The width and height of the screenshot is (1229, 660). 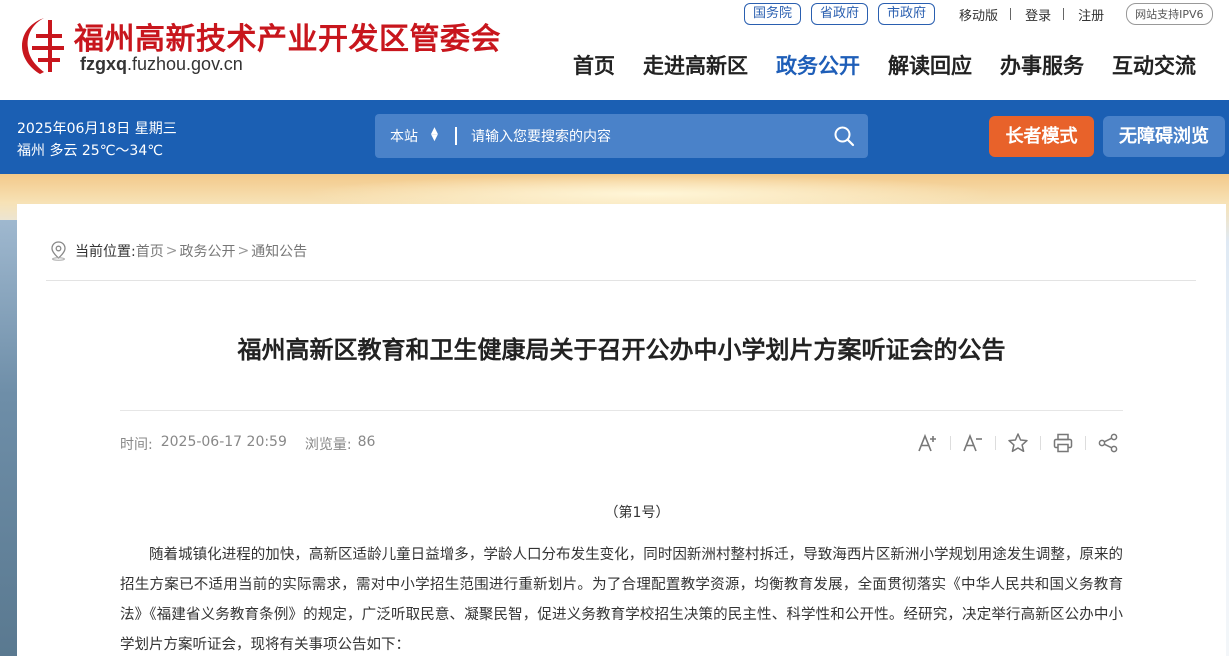 I want to click on breadcrumb-home: 首页, so click(x=150, y=251).